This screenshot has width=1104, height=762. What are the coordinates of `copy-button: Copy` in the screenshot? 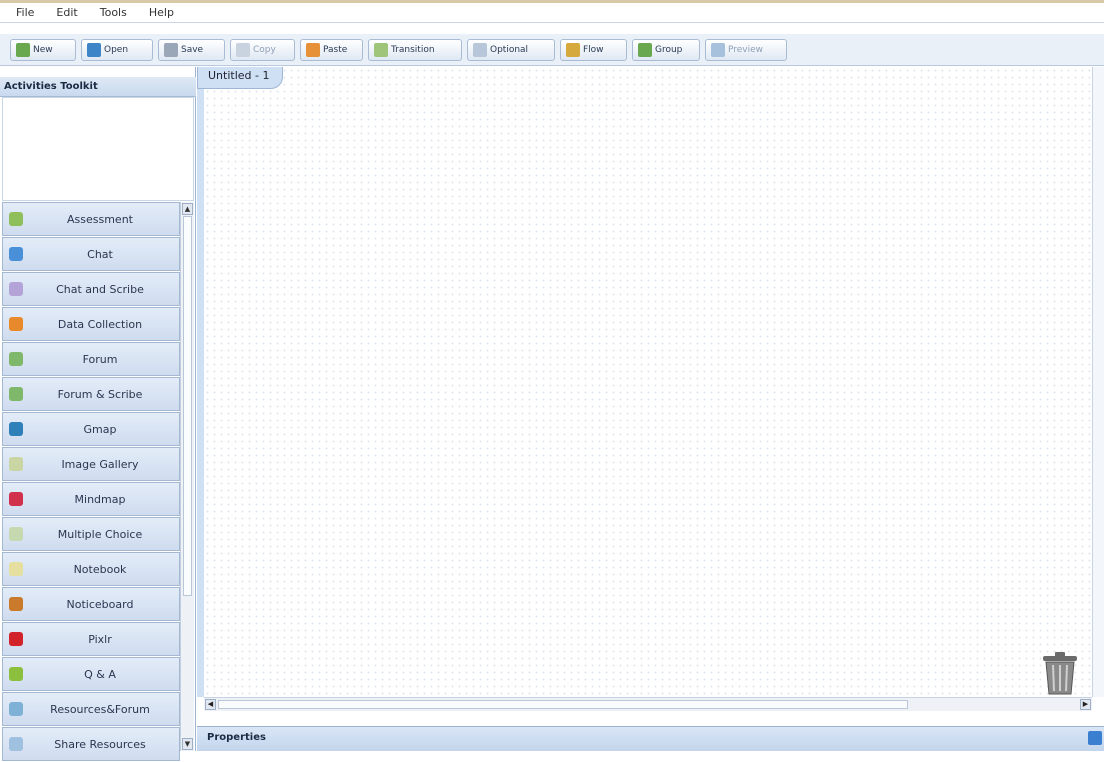 It's located at (262, 50).